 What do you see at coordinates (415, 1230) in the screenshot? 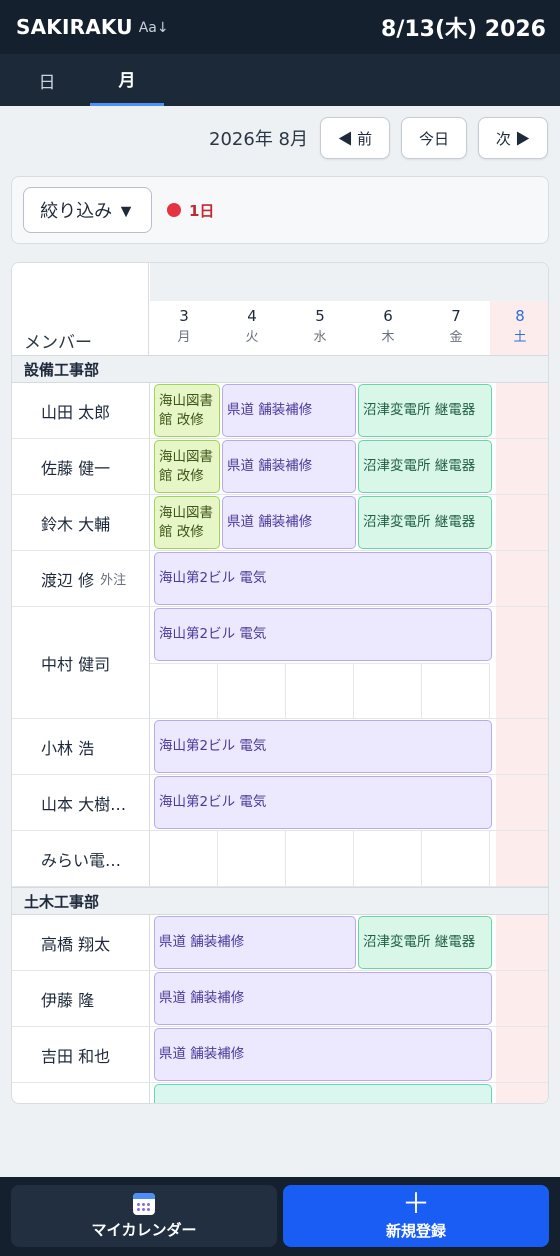
I see `new-registration-label: 新規登録` at bounding box center [415, 1230].